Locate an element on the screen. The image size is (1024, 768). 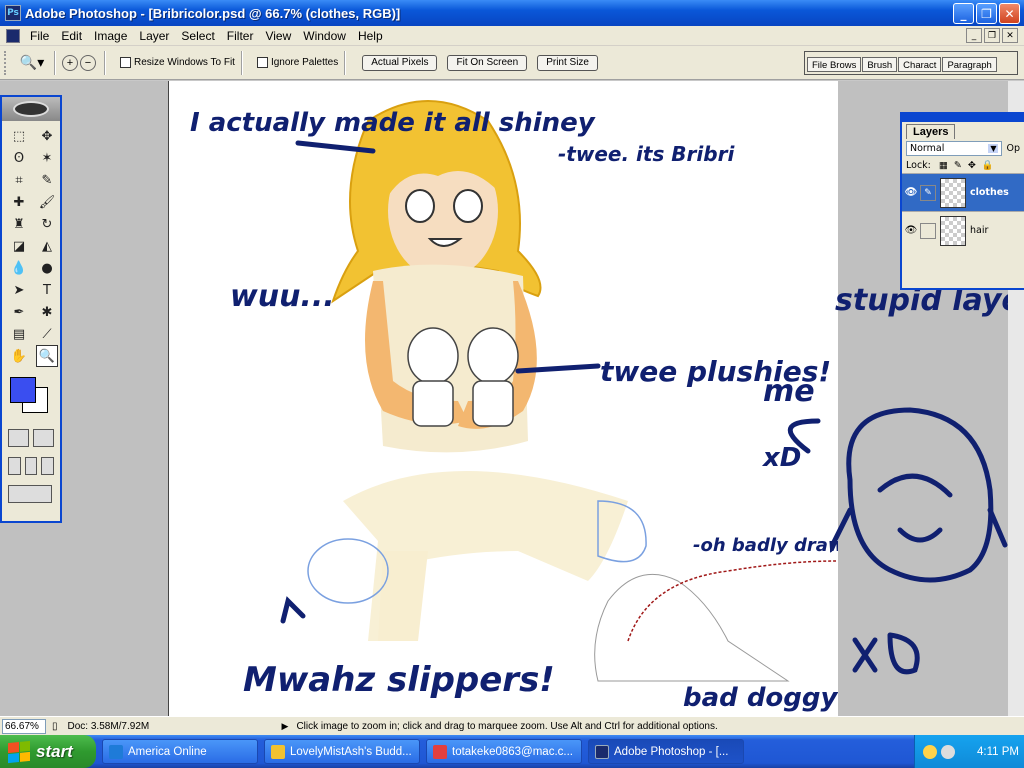
volume-tray-icon is located at coordinates (948, 751).